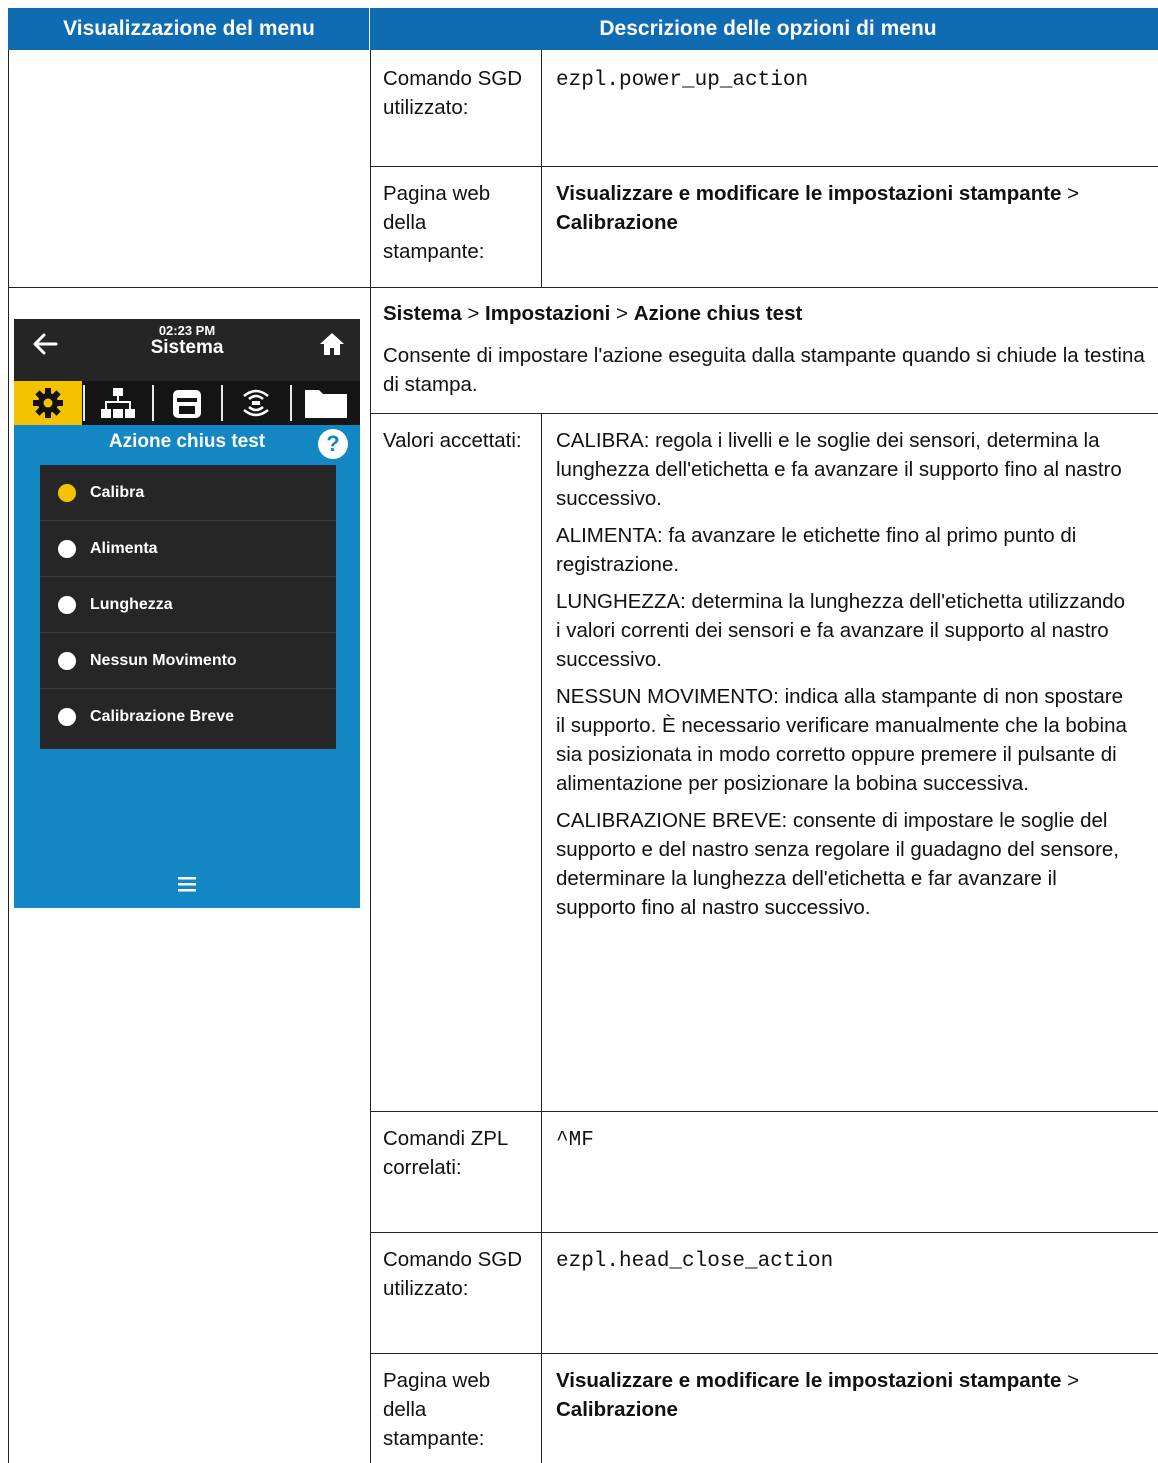  Describe the element at coordinates (189, 29) in the screenshot. I see `header-menu-display: Visualizzazione del menu` at that location.